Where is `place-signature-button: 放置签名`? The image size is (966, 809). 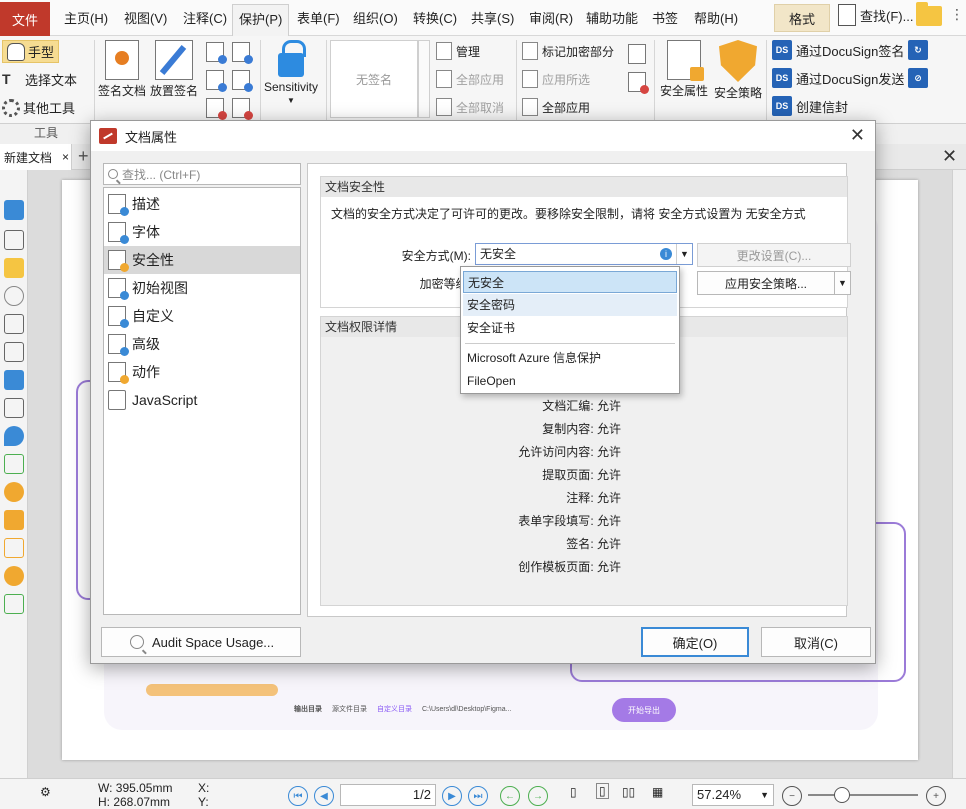 place-signature-button: 放置签名 is located at coordinates (174, 69).